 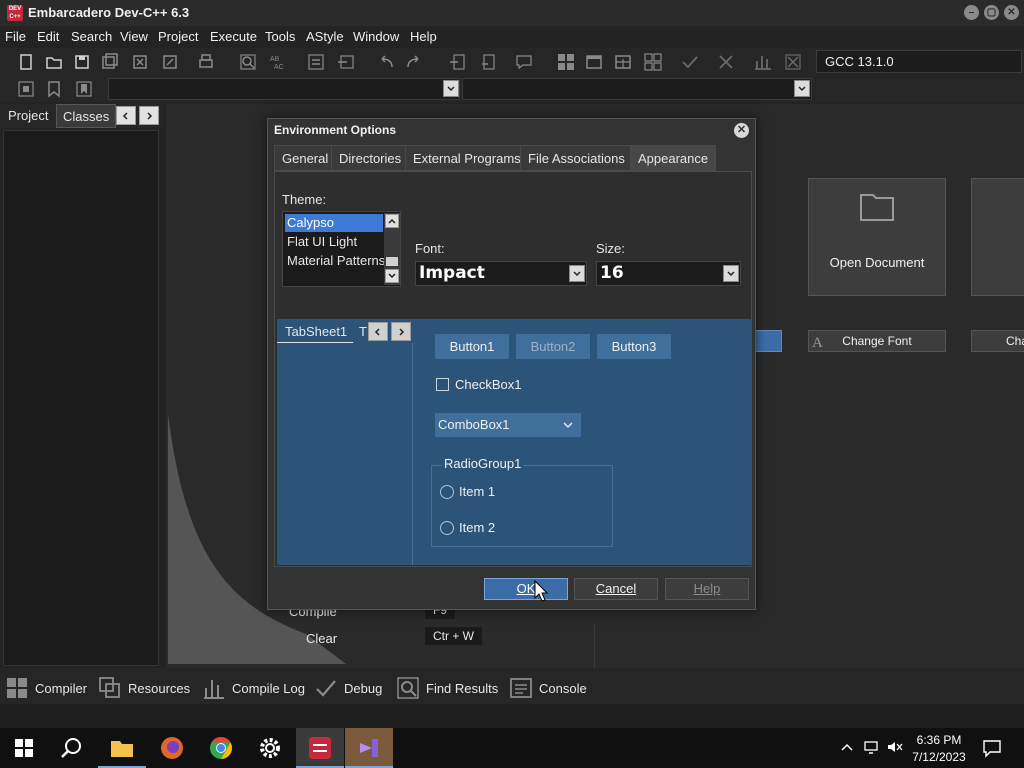 I want to click on menu-window: Window, so click(x=376, y=36).